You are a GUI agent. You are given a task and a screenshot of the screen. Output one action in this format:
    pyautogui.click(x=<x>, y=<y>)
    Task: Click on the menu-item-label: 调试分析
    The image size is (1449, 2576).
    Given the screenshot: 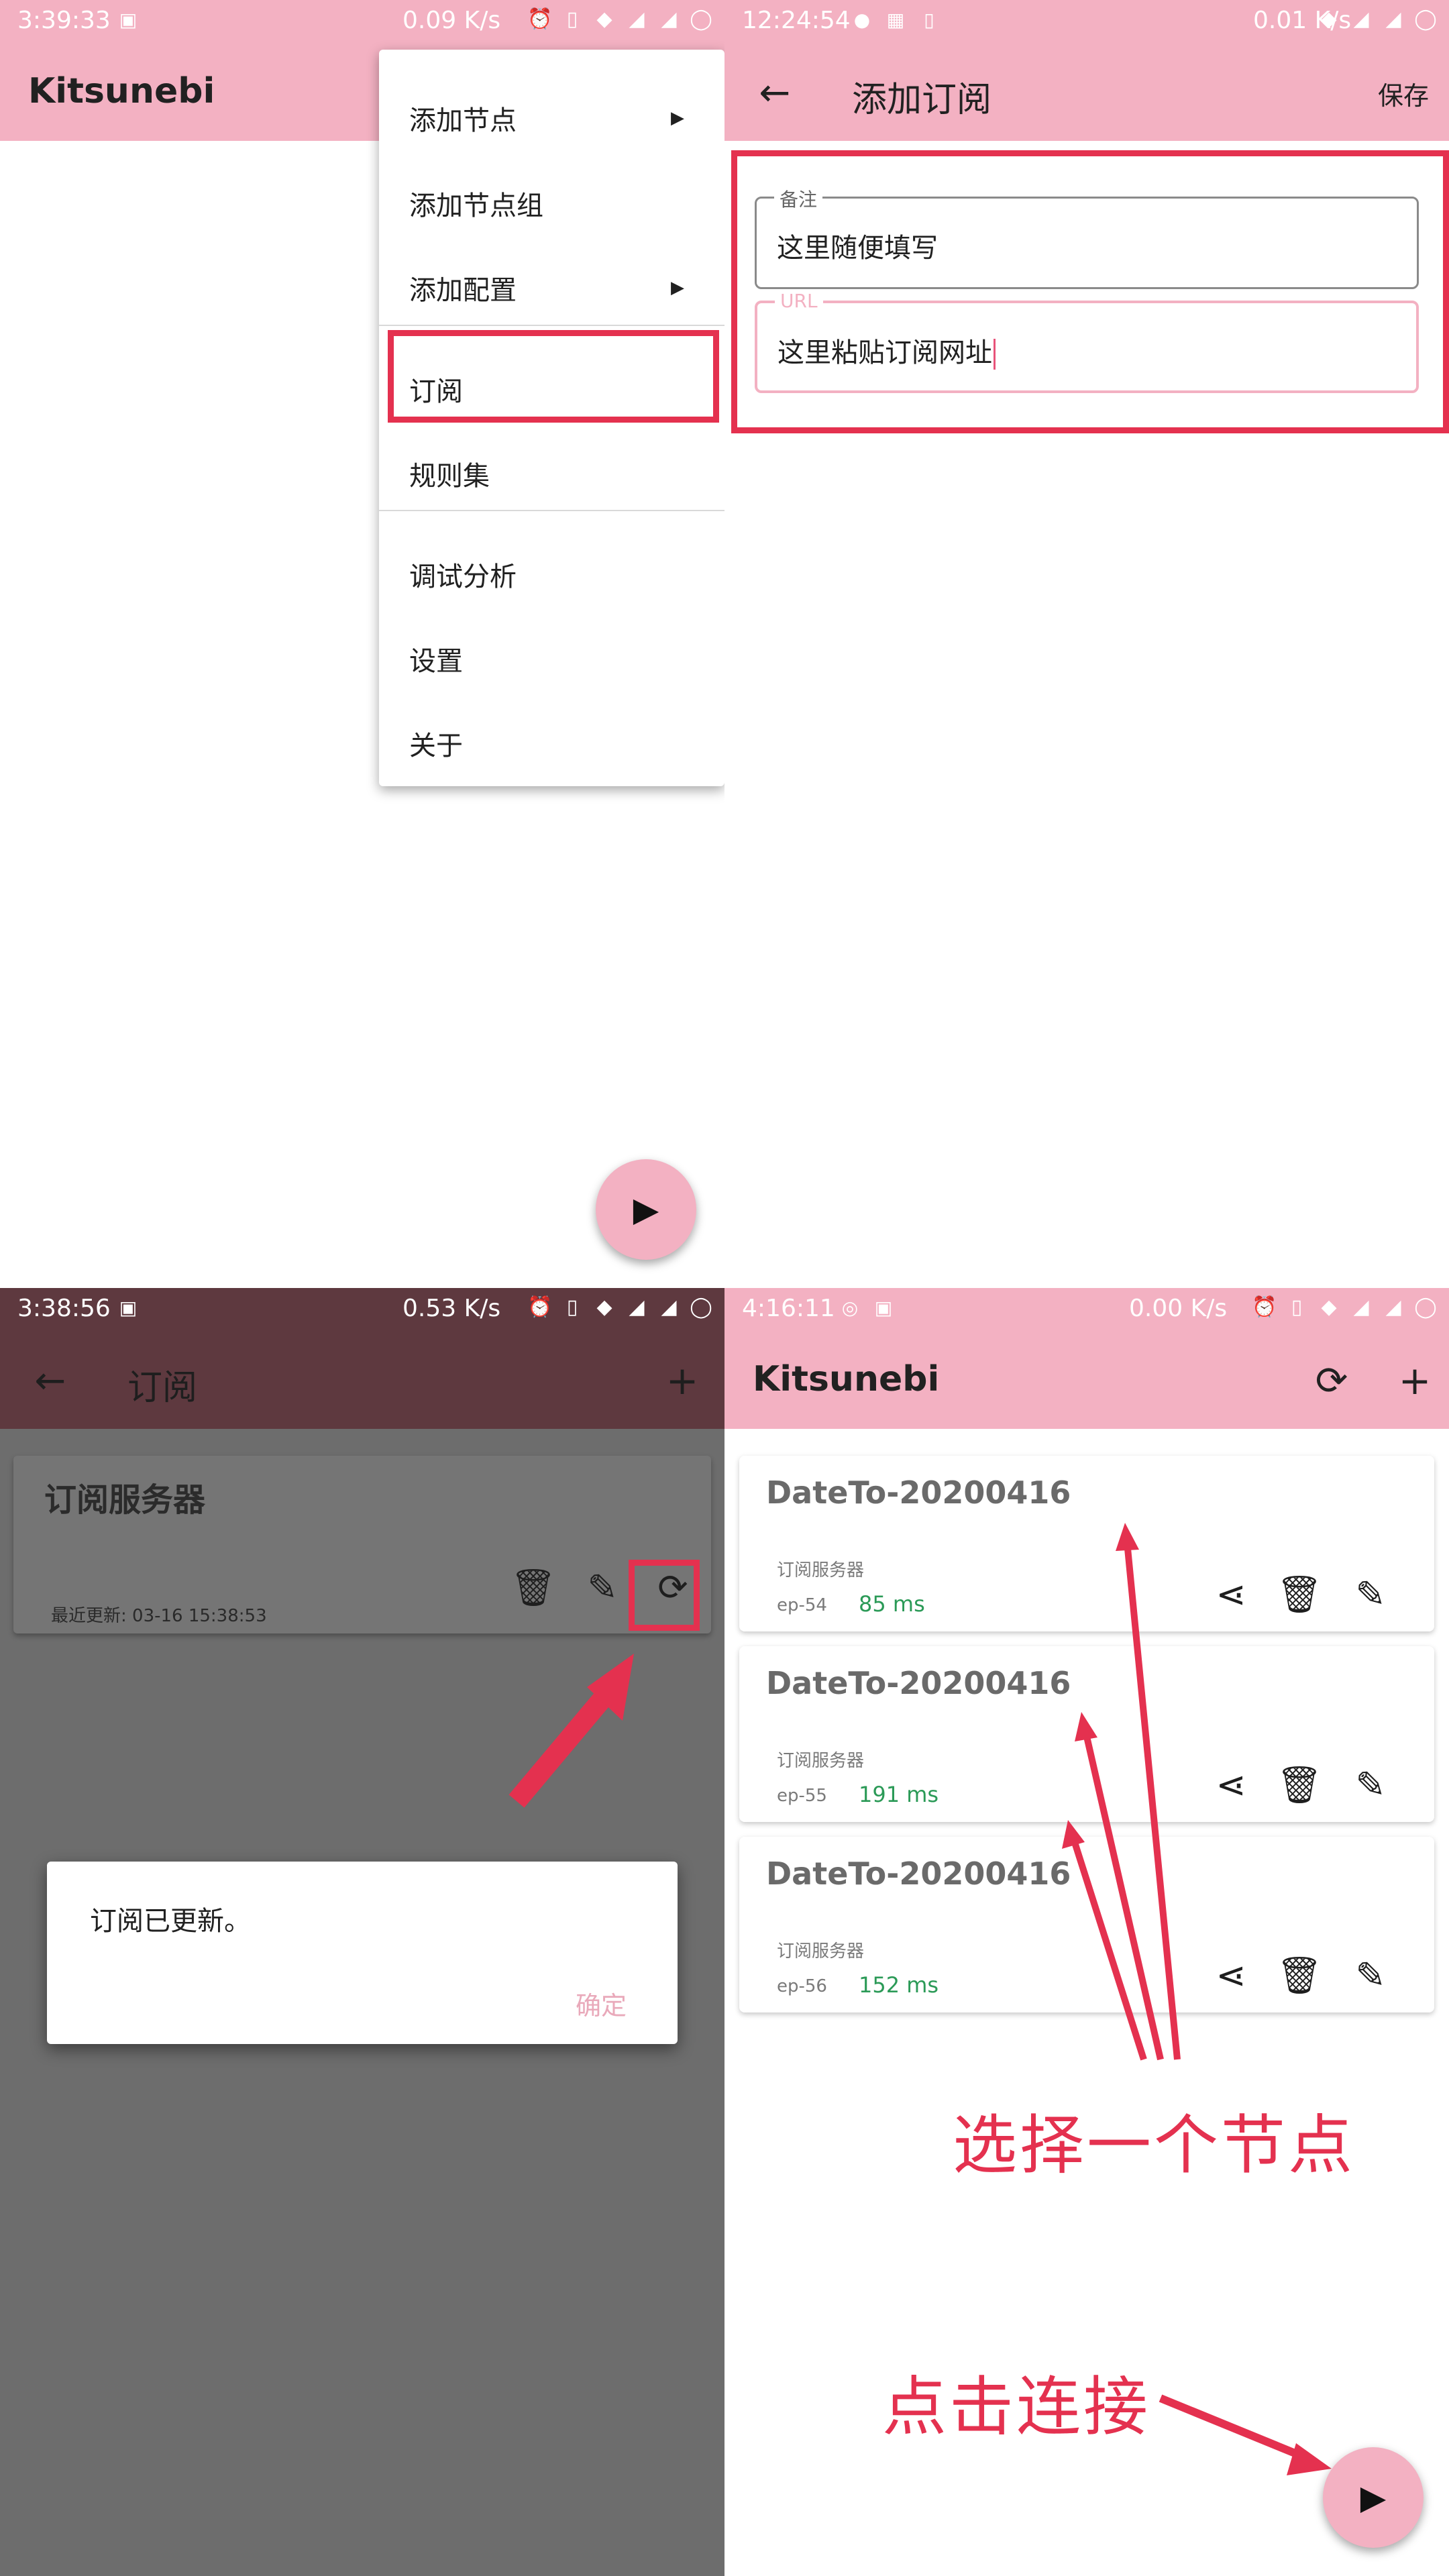 What is the action you would take?
    pyautogui.click(x=463, y=576)
    